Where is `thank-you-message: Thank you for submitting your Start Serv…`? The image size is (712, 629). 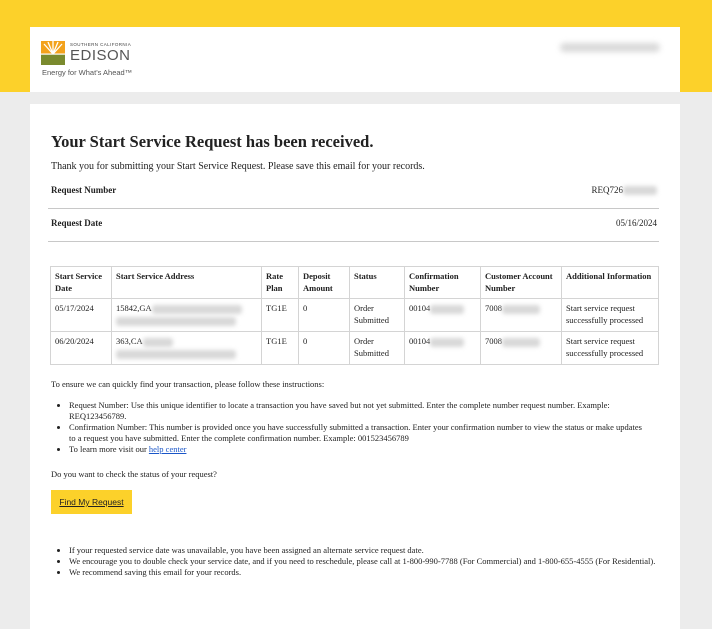 thank-you-message: Thank you for submitting your Start Serv… is located at coordinates (238, 166).